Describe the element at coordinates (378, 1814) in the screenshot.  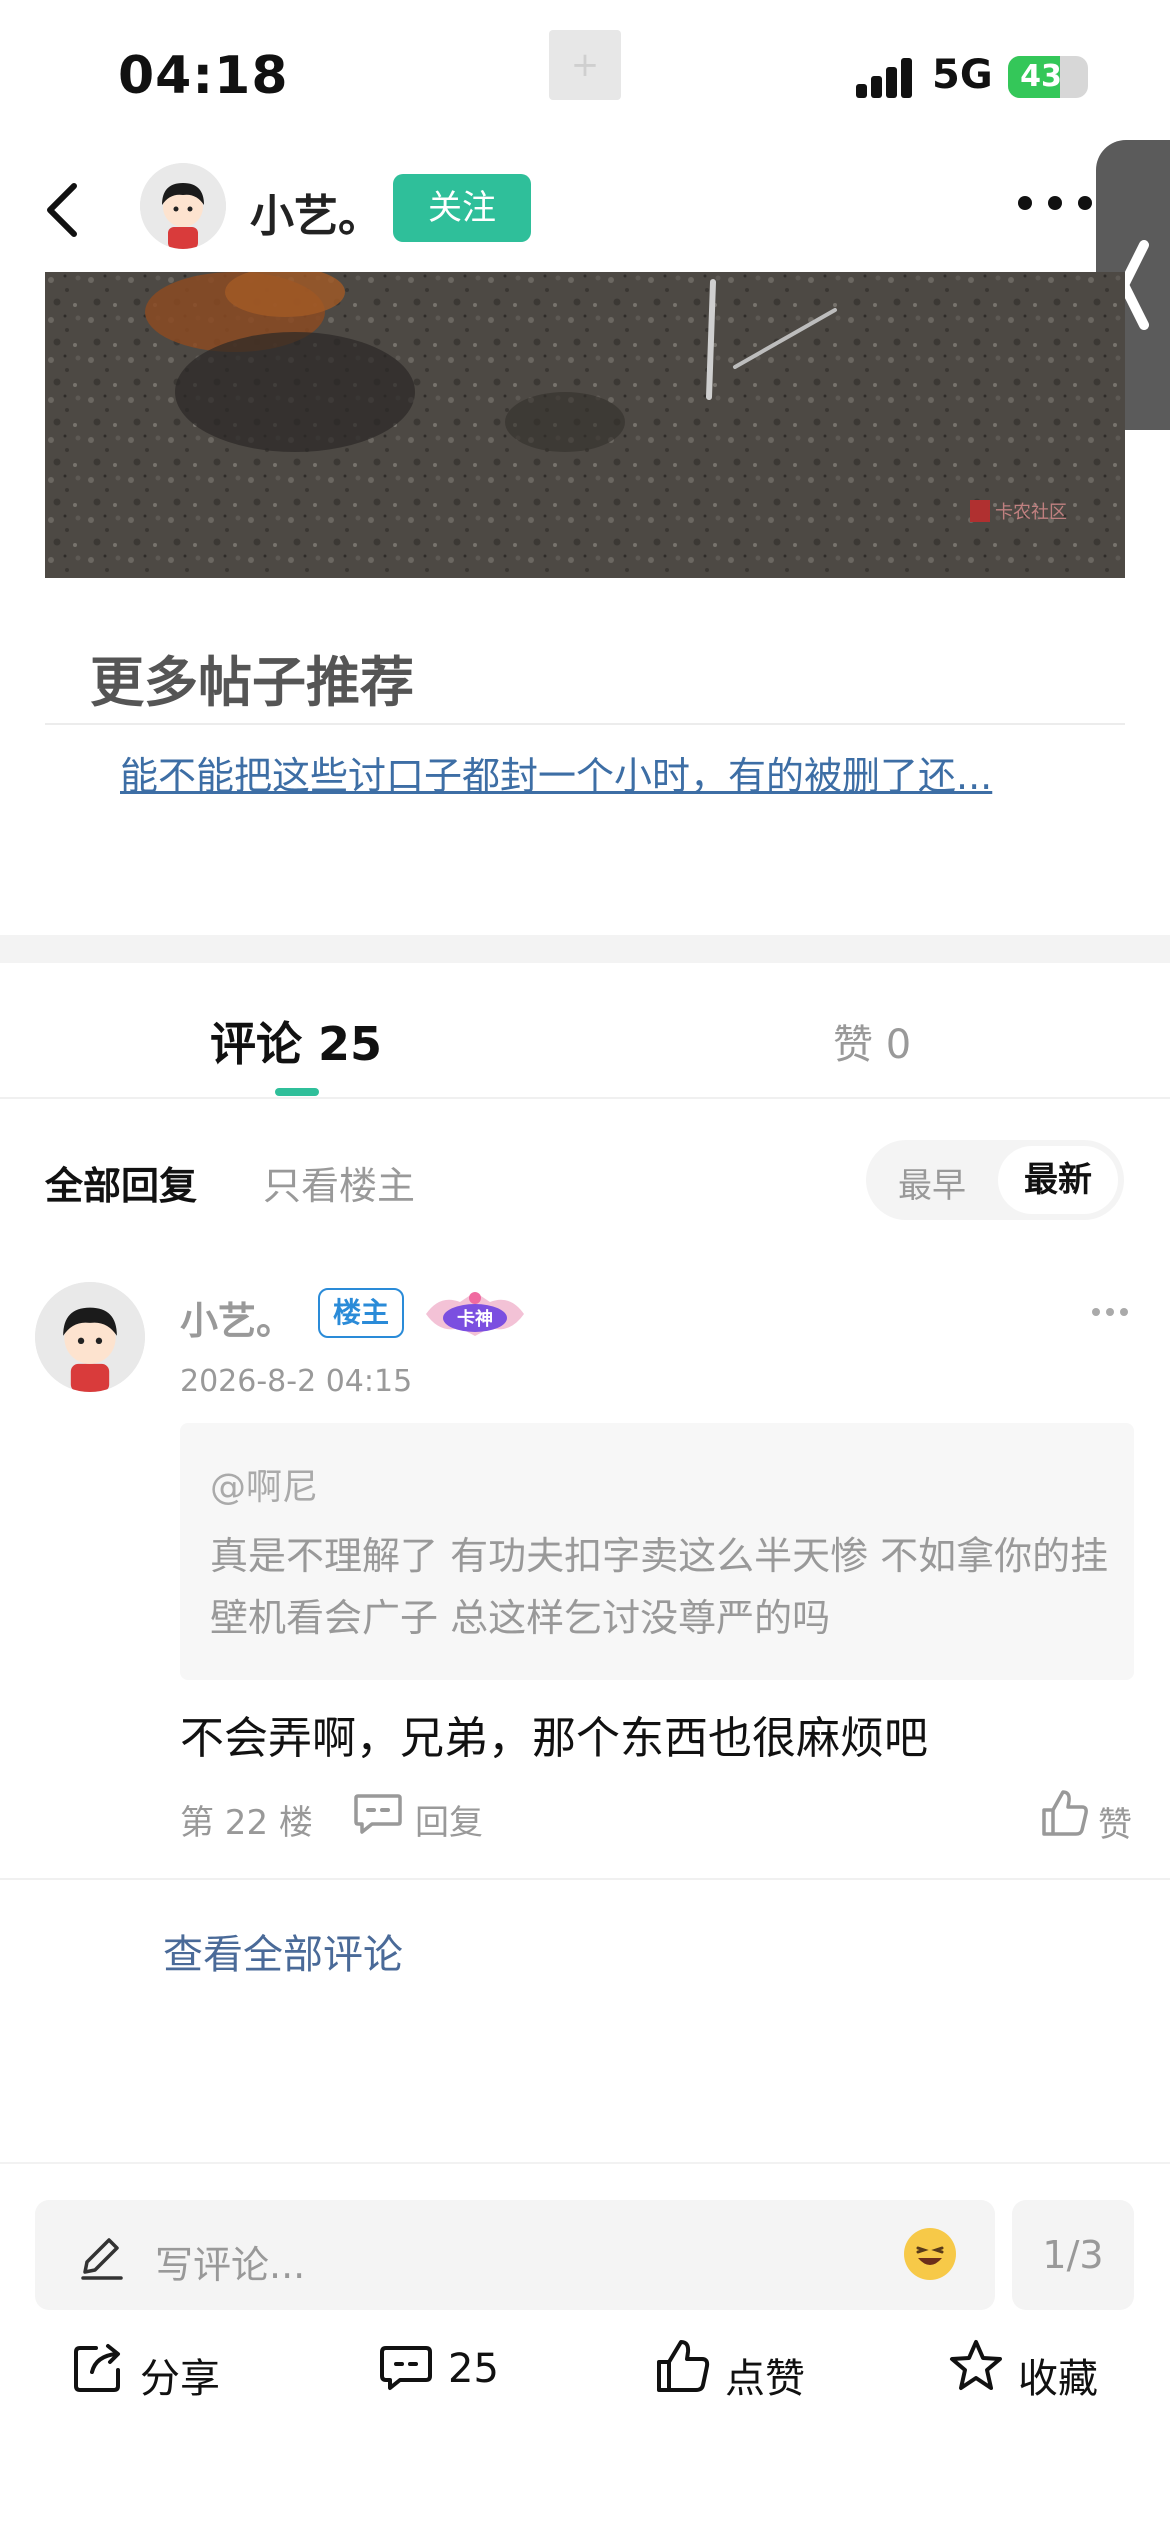
I see `reply-icon` at that location.